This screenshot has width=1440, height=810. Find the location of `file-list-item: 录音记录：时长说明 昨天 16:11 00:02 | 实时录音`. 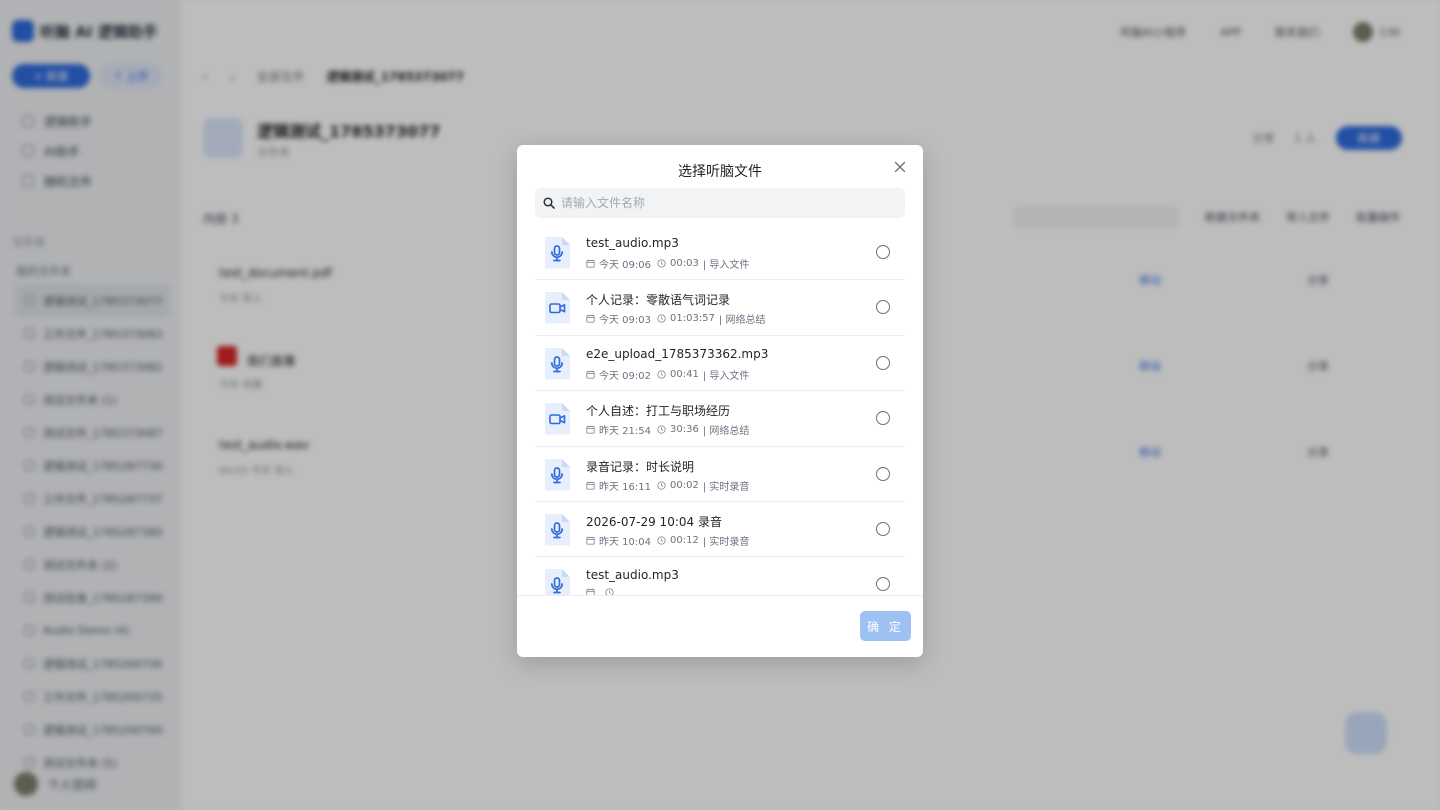

file-list-item: 录音记录：时长说明 昨天 16:11 00:02 | 实时录音 is located at coordinates (720, 474).